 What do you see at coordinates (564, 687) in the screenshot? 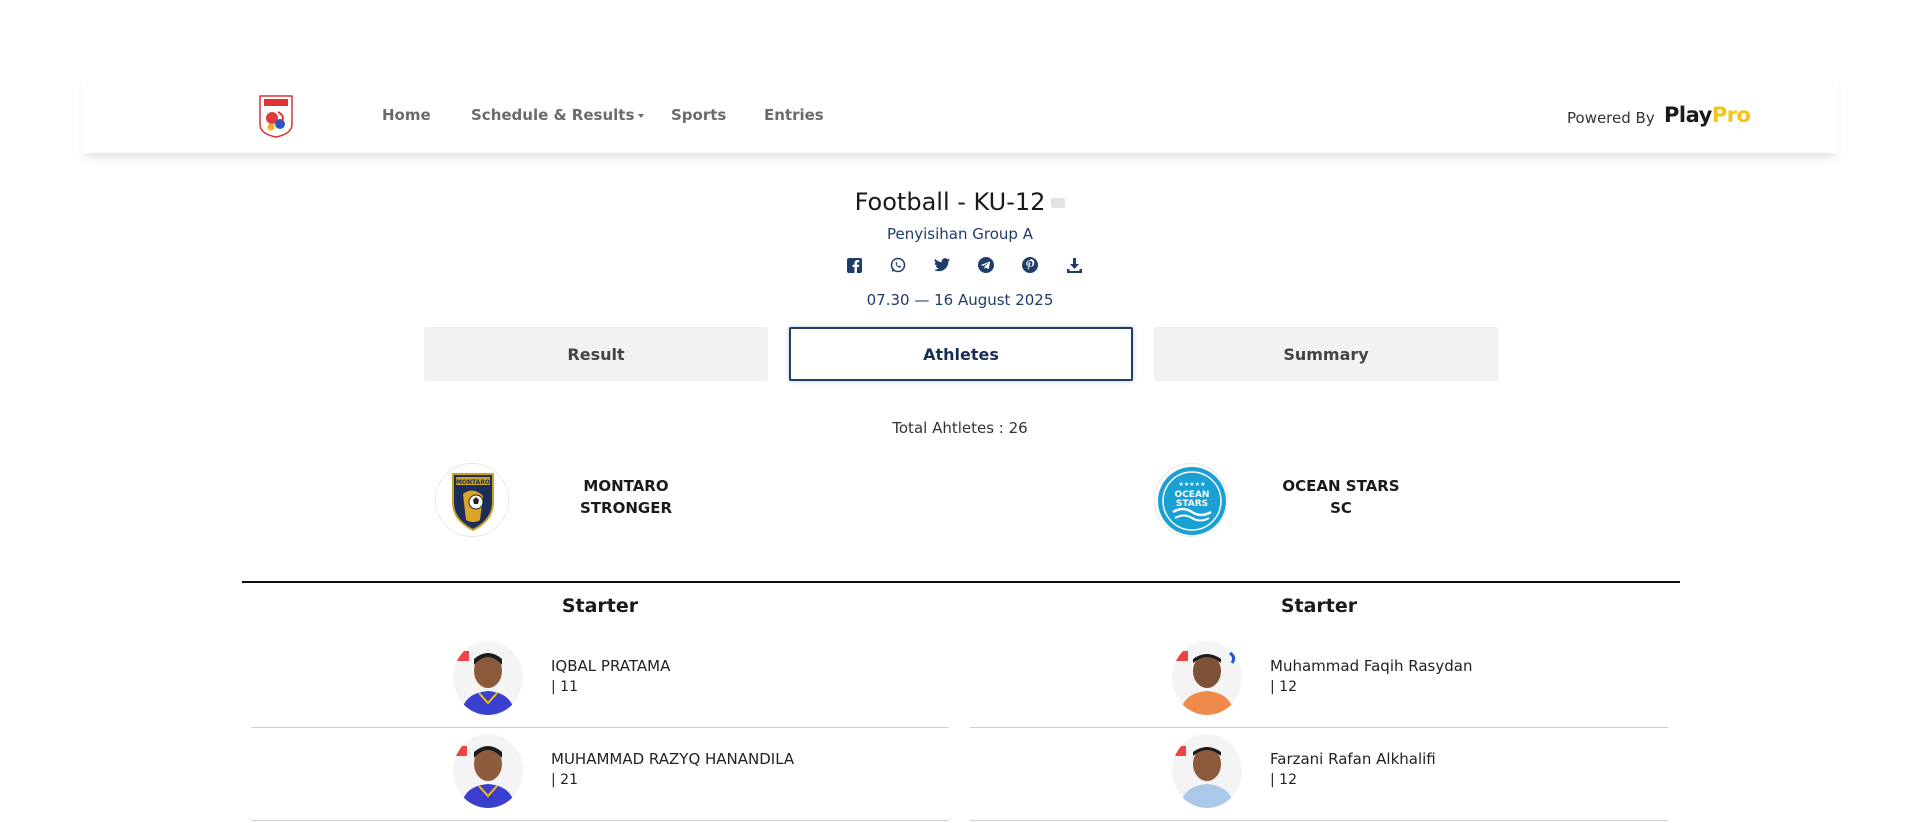
I see `athlete-number: | 11` at bounding box center [564, 687].